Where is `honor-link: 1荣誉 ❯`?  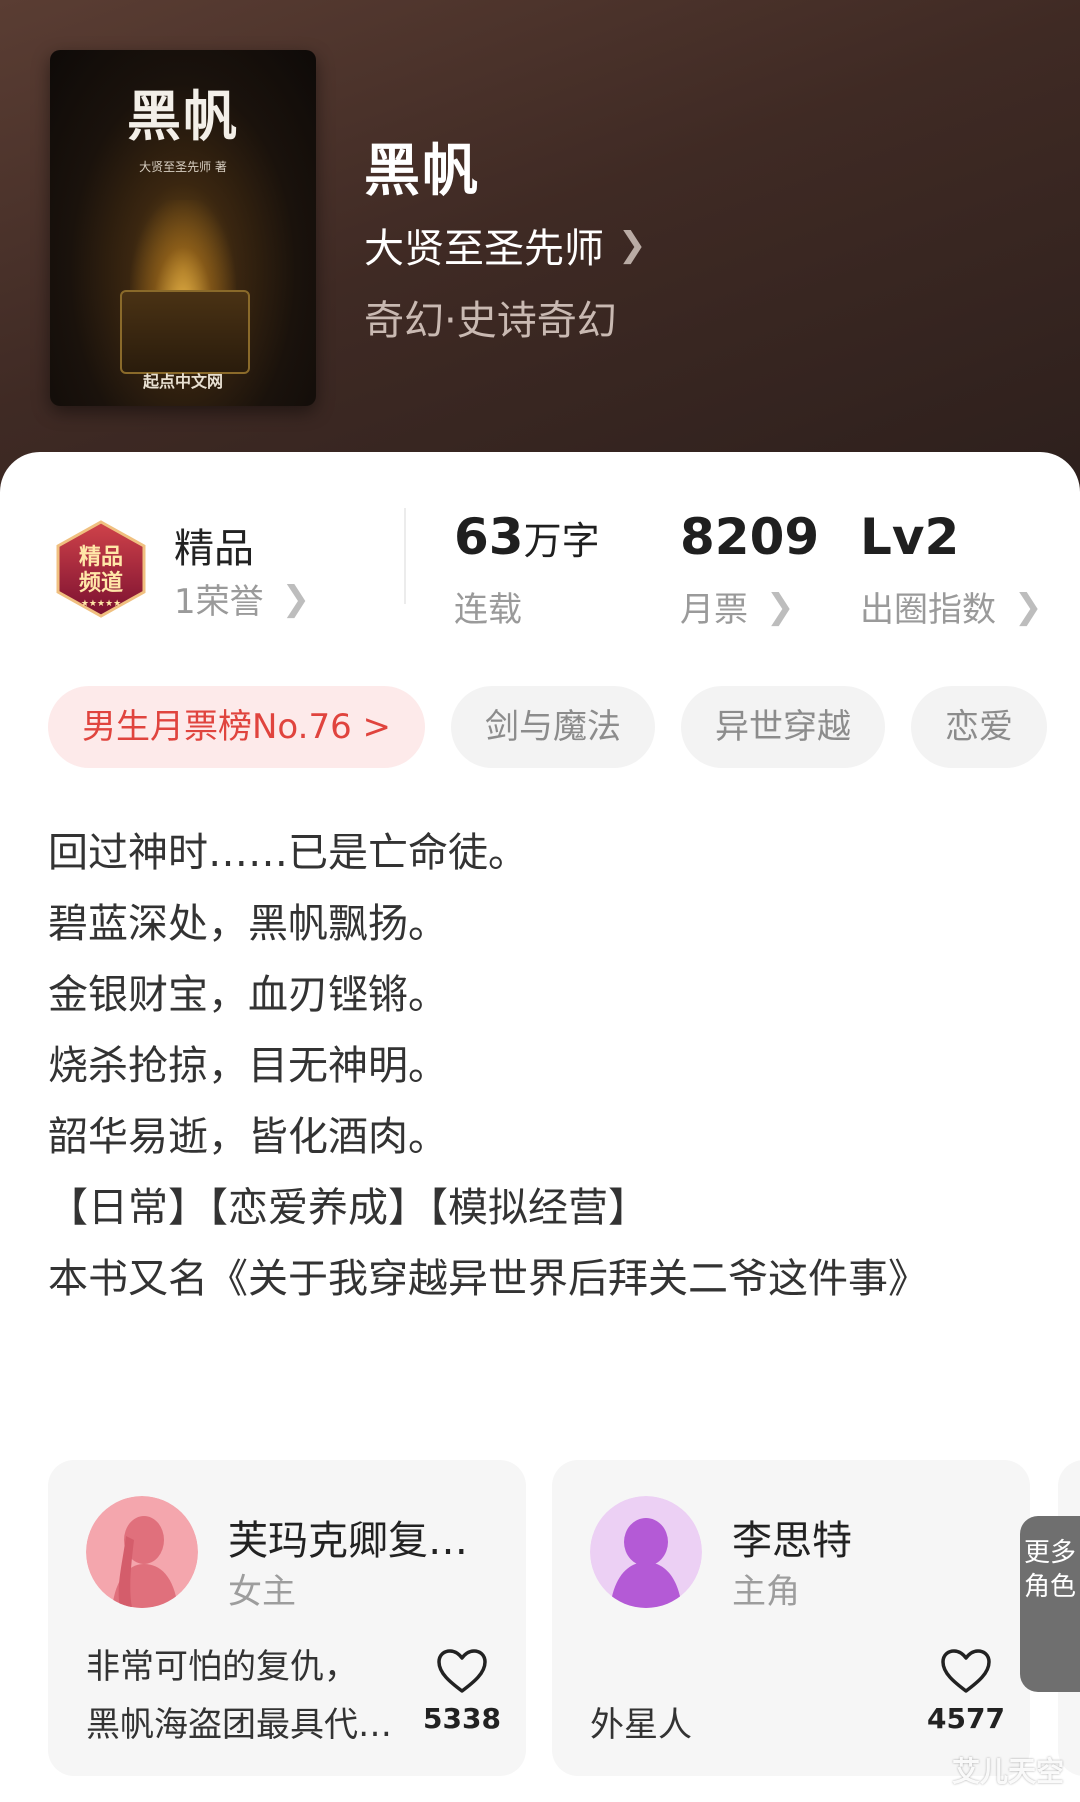 honor-link: 1荣誉 ❯ is located at coordinates (242, 598).